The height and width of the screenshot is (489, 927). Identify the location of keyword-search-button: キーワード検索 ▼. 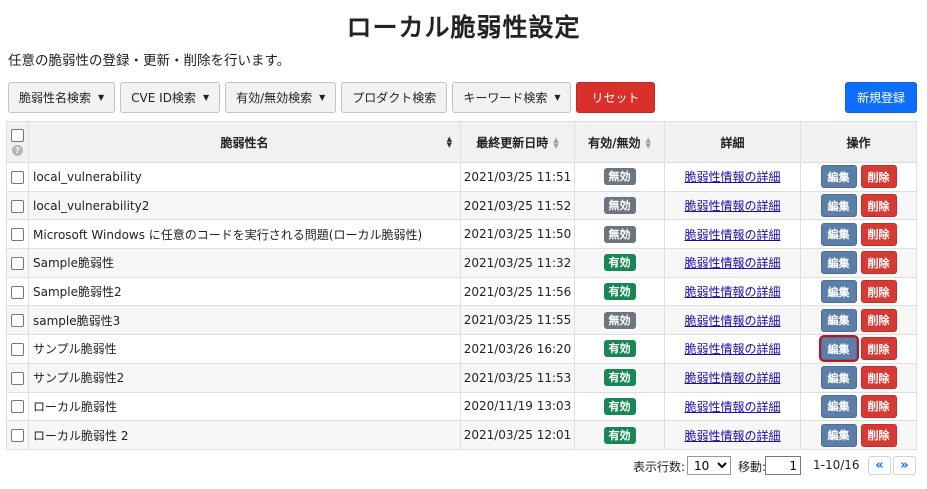
(512, 97).